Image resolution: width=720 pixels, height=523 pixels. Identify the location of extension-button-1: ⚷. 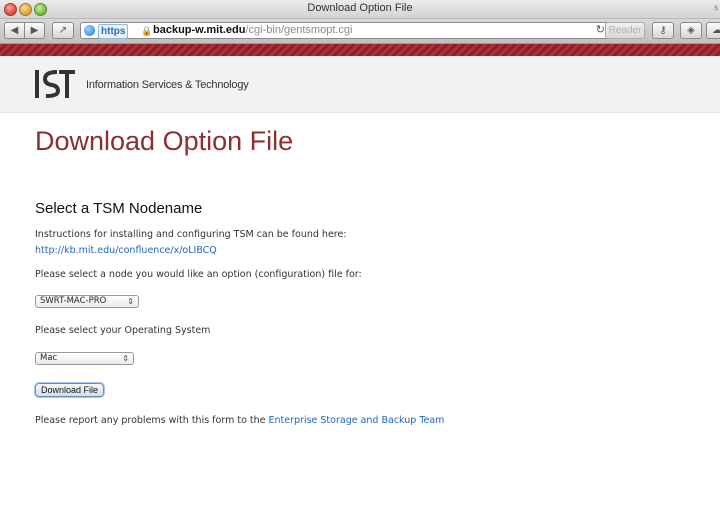
(663, 30).